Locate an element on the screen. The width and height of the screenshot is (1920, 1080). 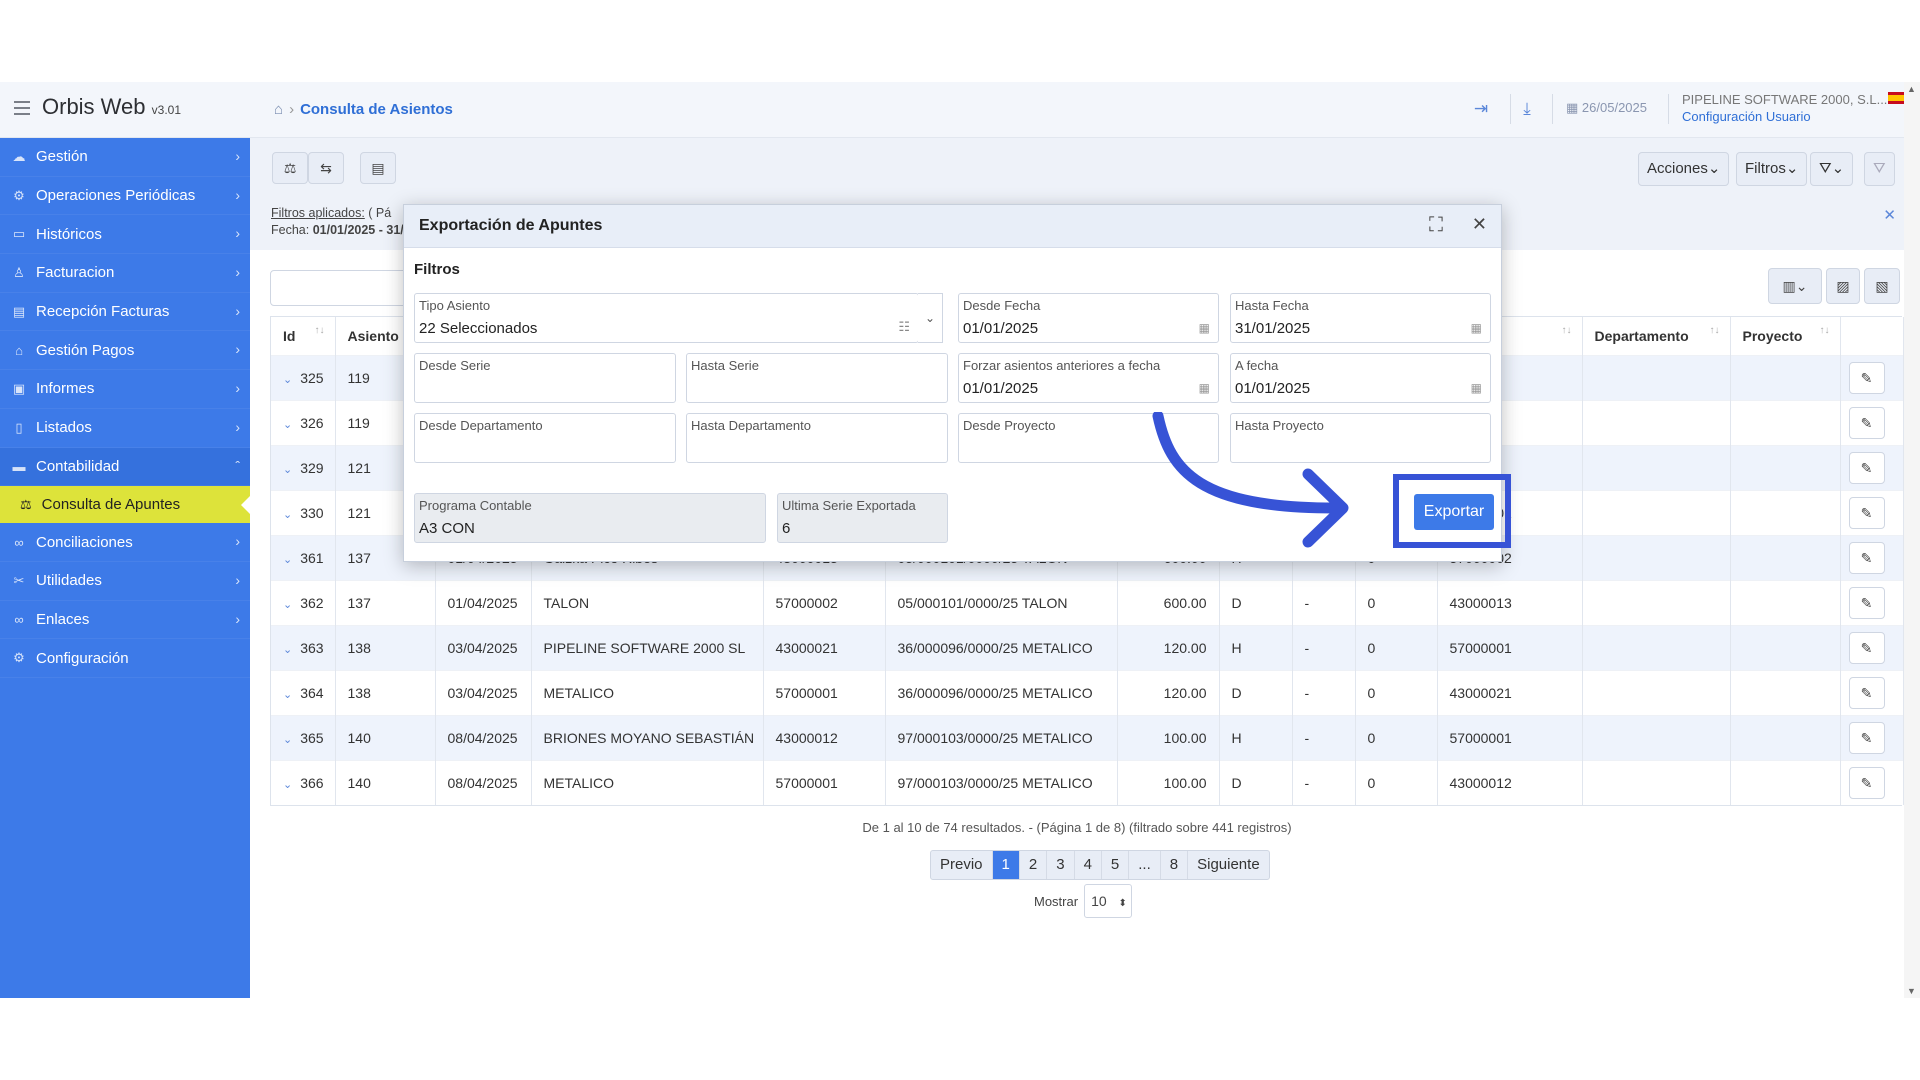
sidebar-item-gestion-pagos: ⌂ Gestión Pagos › is located at coordinates (125, 351).